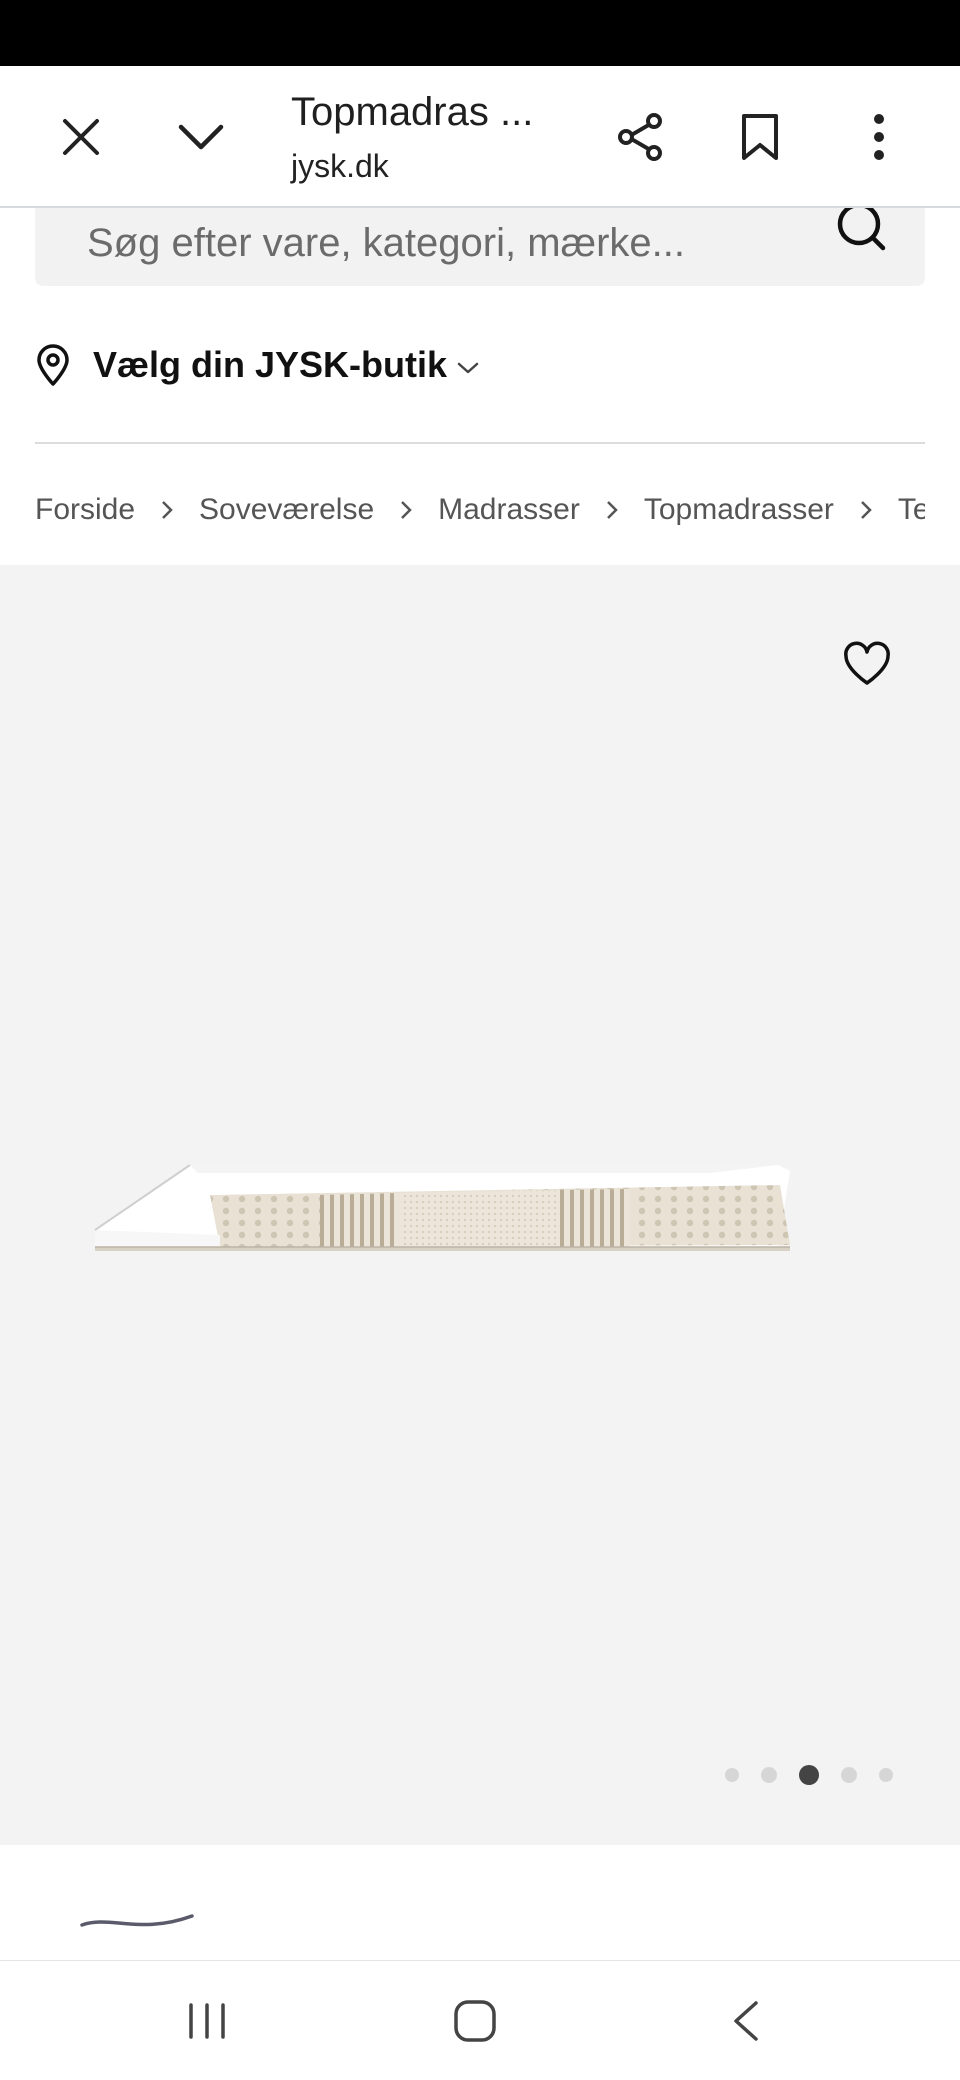 The height and width of the screenshot is (2080, 960). I want to click on breadcrumb-item-current: Te, so click(911, 510).